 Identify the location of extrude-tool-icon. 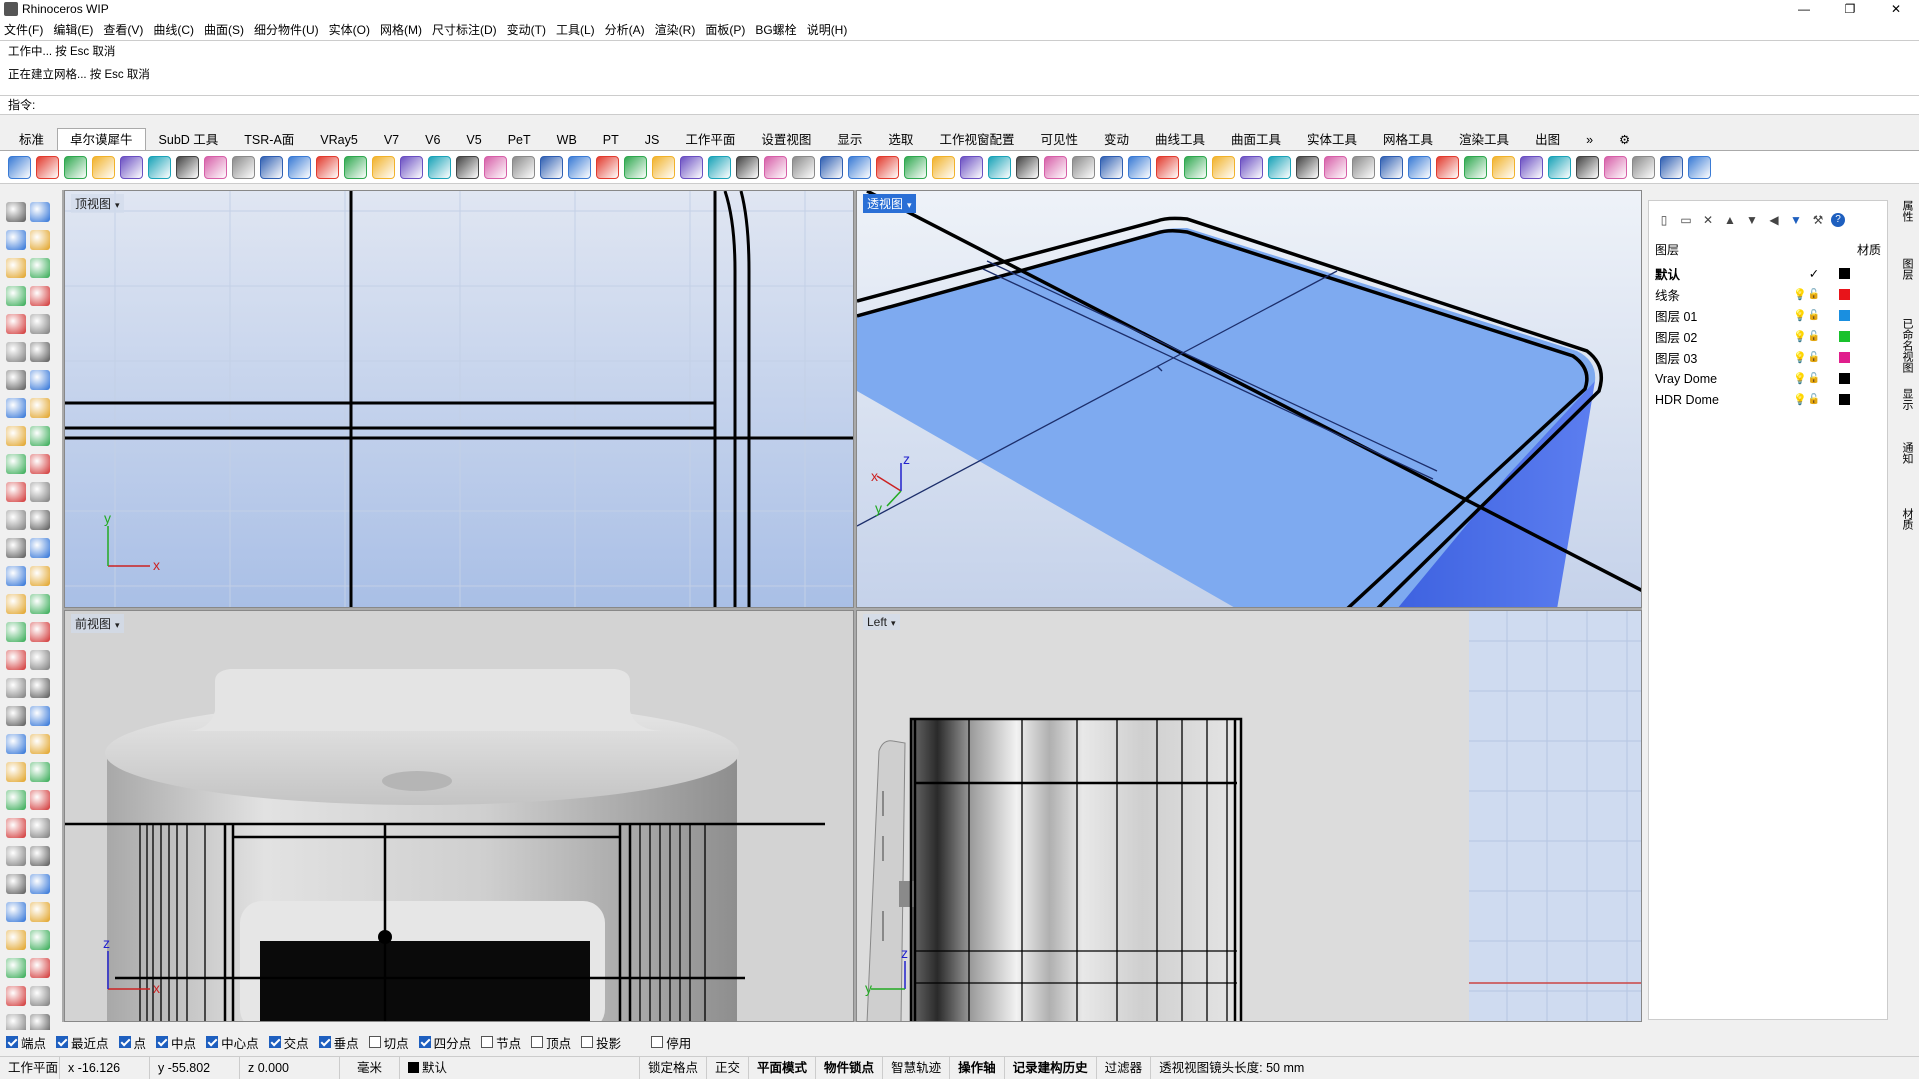
(40, 604).